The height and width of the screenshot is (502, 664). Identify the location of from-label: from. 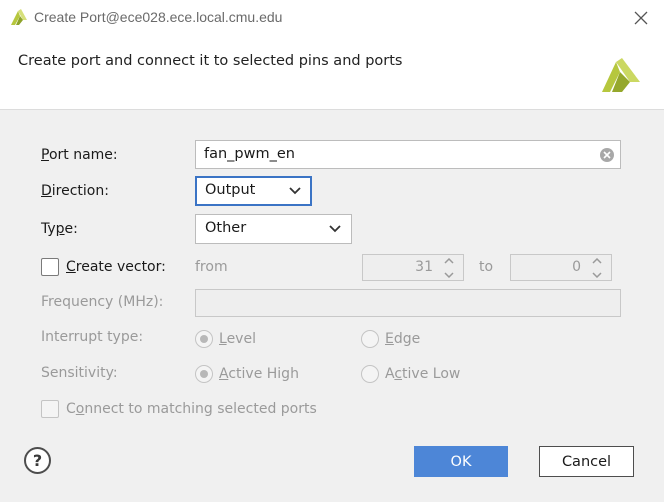
(211, 267).